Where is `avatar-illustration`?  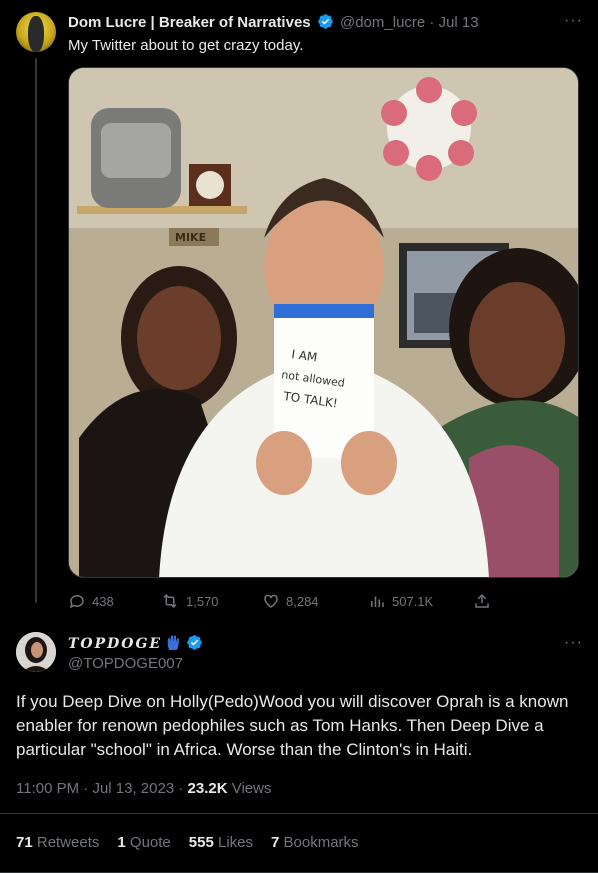
avatar-illustration is located at coordinates (36, 652).